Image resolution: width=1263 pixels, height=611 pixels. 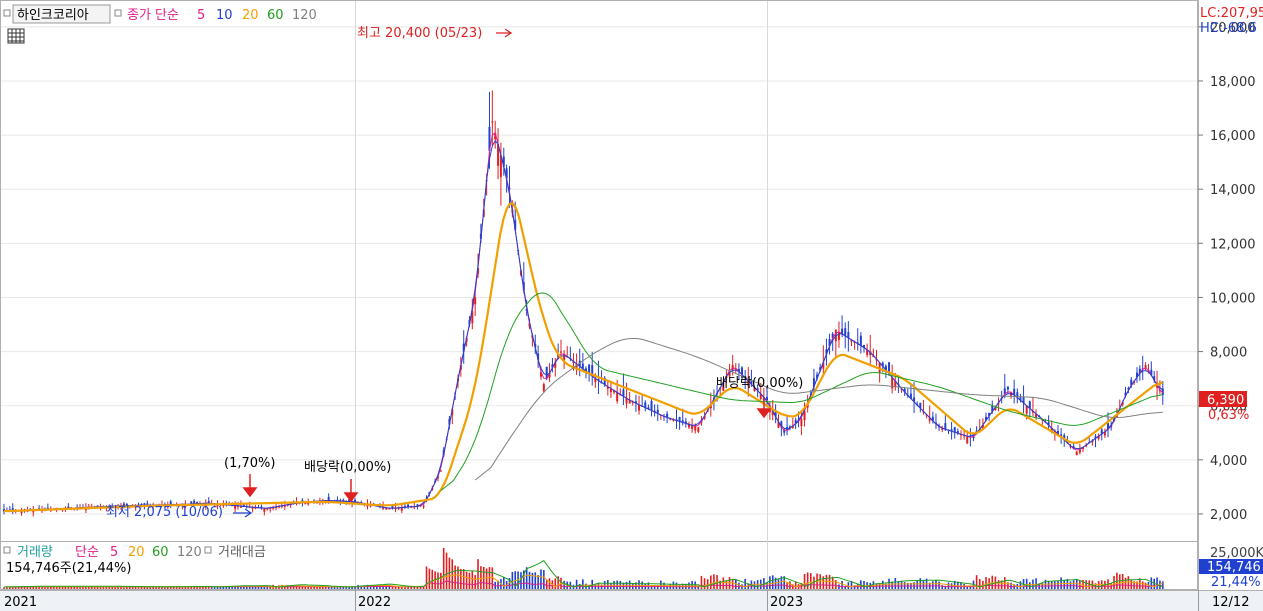 What do you see at coordinates (53, 15) in the screenshot?
I see `stock-name: 하인크코리아` at bounding box center [53, 15].